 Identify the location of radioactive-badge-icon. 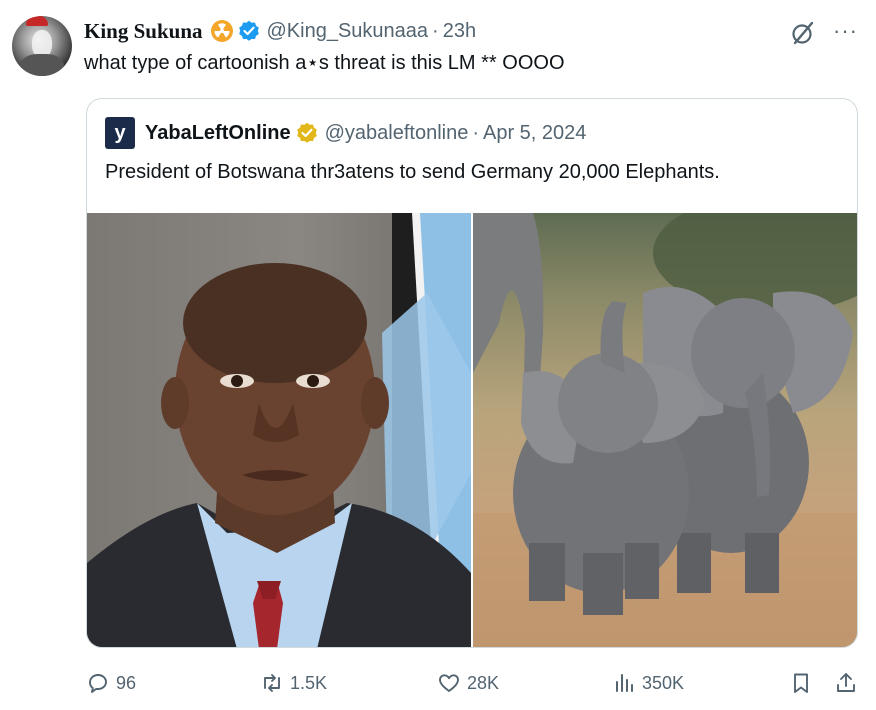
(221, 31).